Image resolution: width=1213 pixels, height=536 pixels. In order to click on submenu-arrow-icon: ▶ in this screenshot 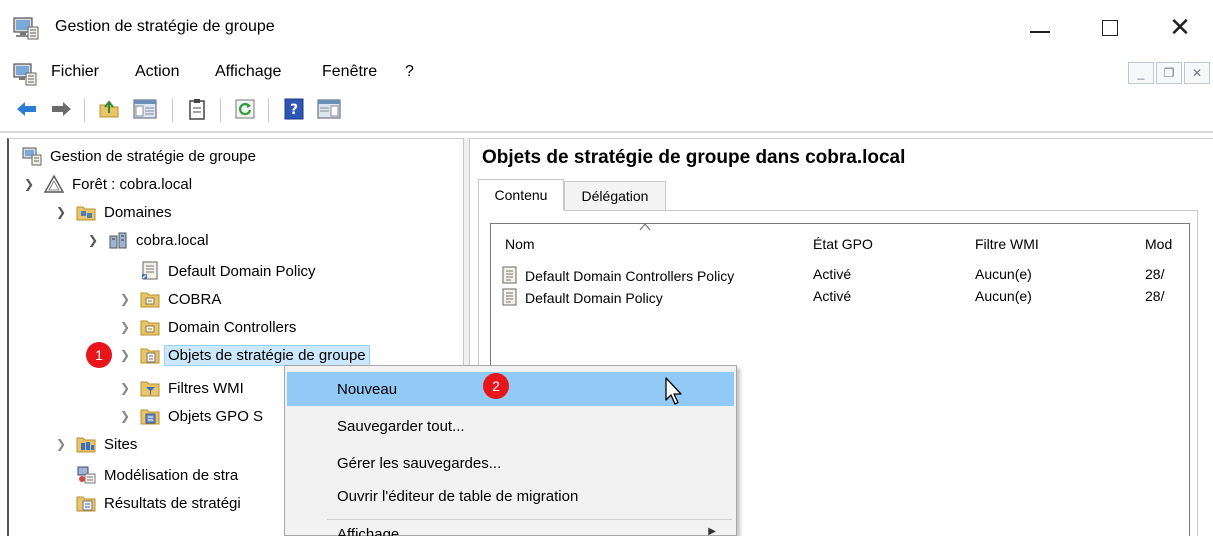, I will do `click(712, 531)`.